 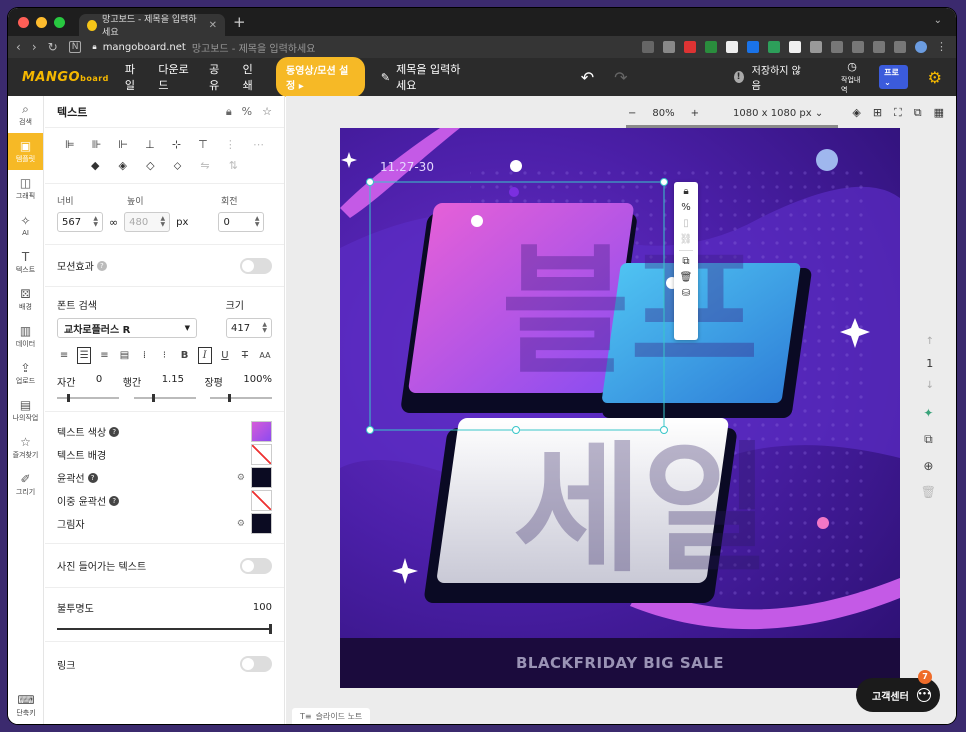 I want to click on rotation-input: 0 ▲ ▼, so click(x=241, y=222).